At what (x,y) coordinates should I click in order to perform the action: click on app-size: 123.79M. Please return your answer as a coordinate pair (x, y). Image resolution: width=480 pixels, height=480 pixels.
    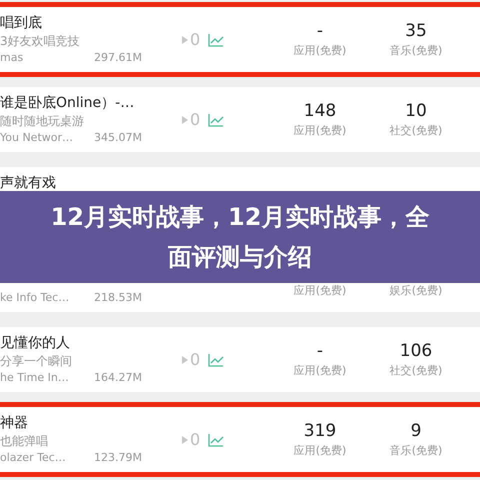
    Looking at the image, I should click on (118, 457).